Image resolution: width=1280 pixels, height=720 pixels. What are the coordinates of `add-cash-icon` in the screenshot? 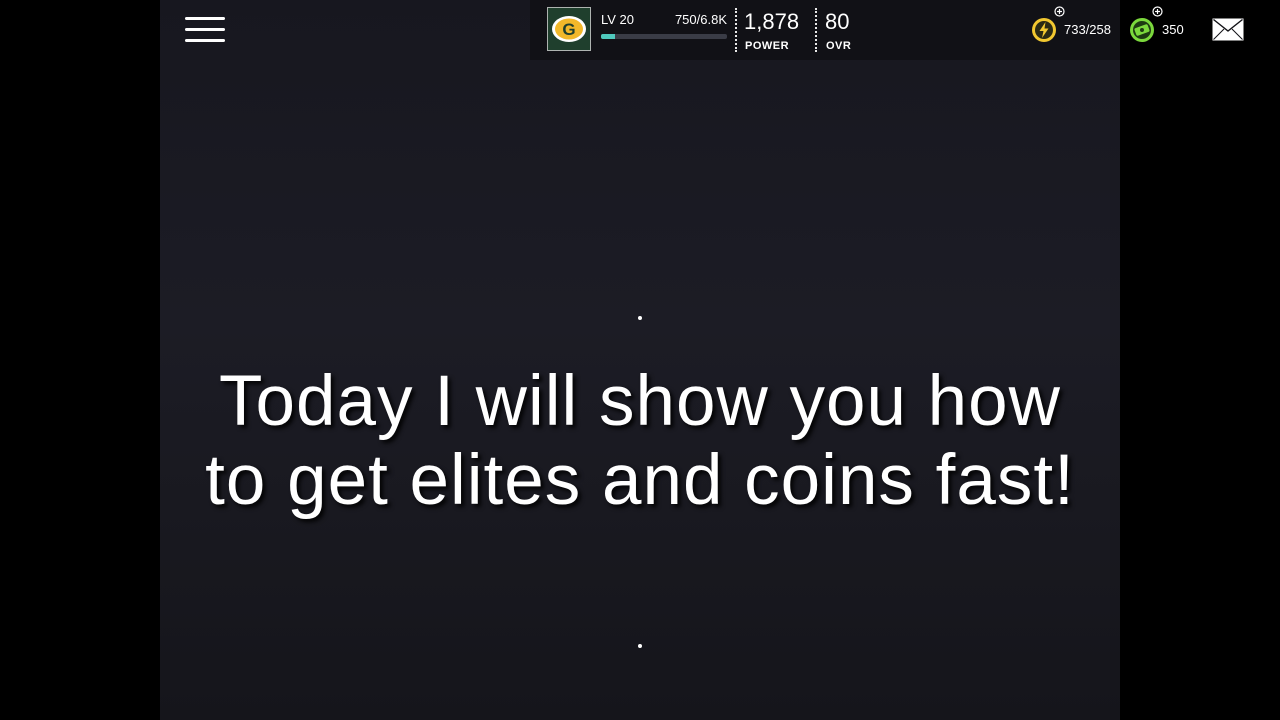 It's located at (1157, 11).